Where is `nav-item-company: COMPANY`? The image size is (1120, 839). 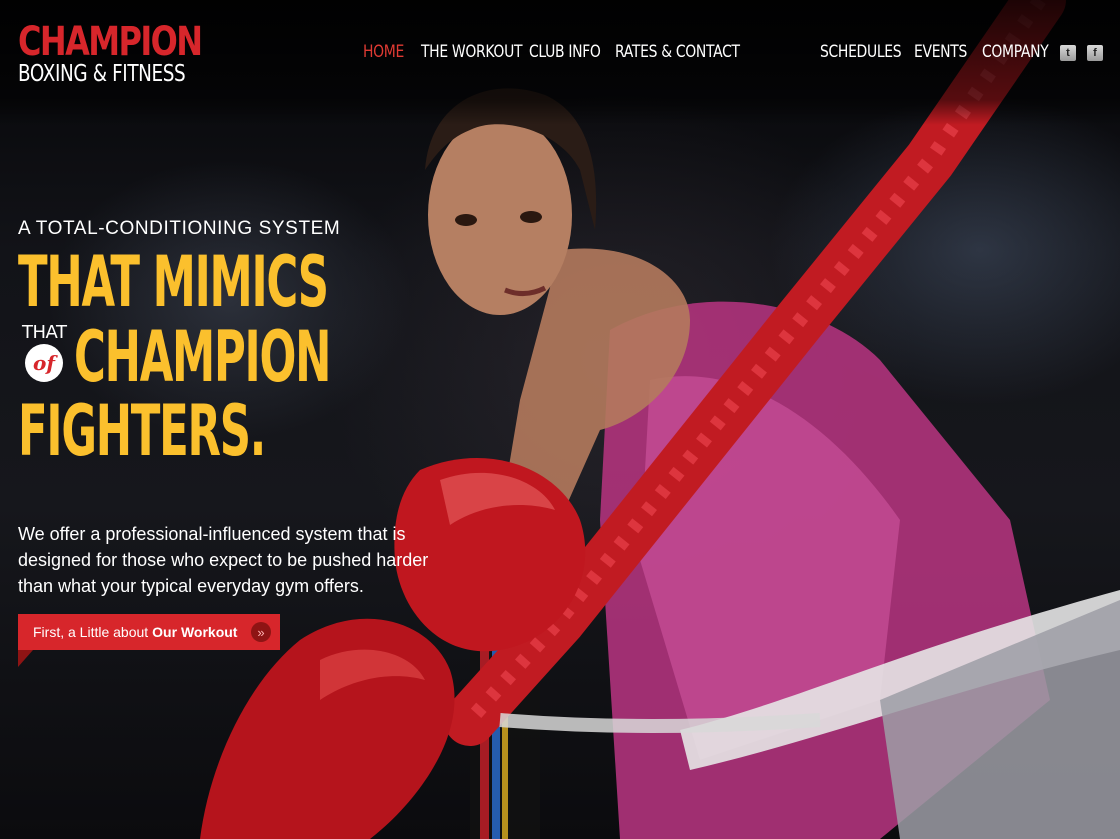
nav-item-company: COMPANY is located at coordinates (1015, 52).